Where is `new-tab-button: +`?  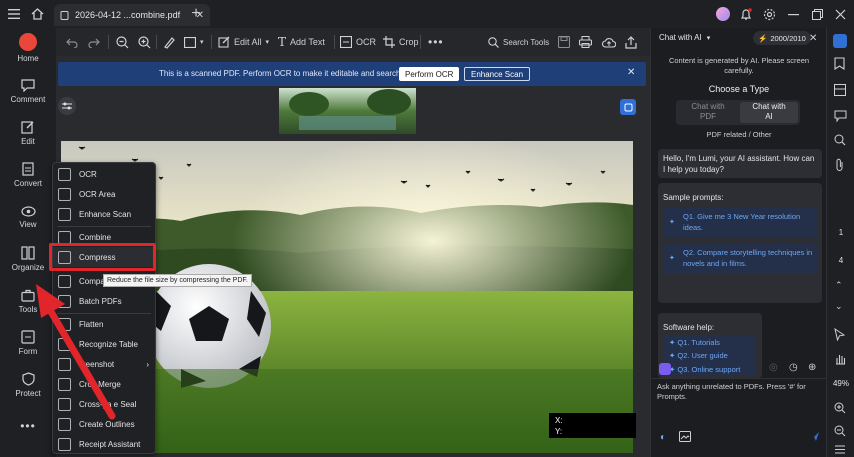 new-tab-button: + is located at coordinates (196, 14).